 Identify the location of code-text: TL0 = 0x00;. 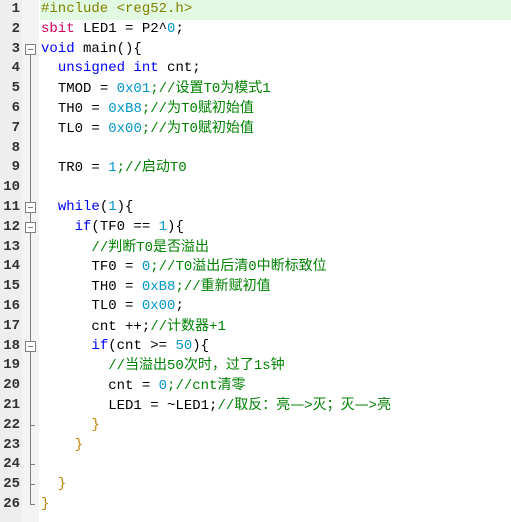
(275, 307).